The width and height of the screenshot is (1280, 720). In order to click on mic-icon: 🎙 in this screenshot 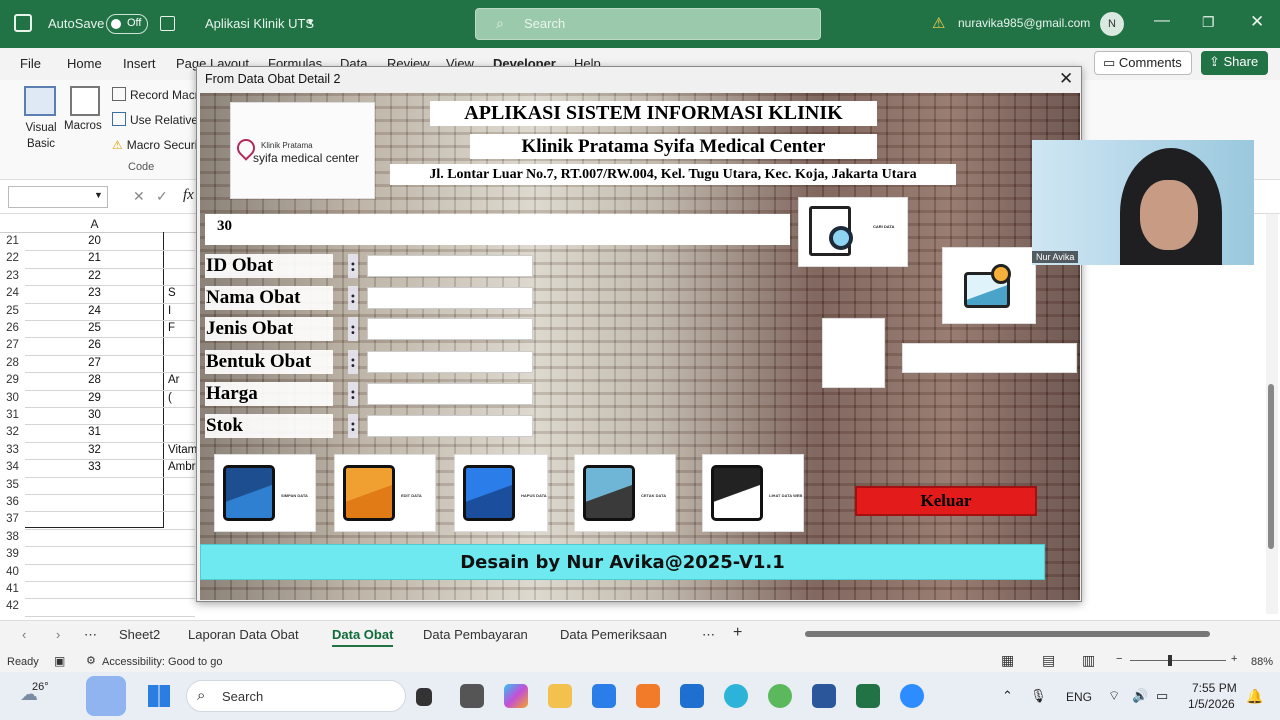, I will do `click(1038, 696)`.